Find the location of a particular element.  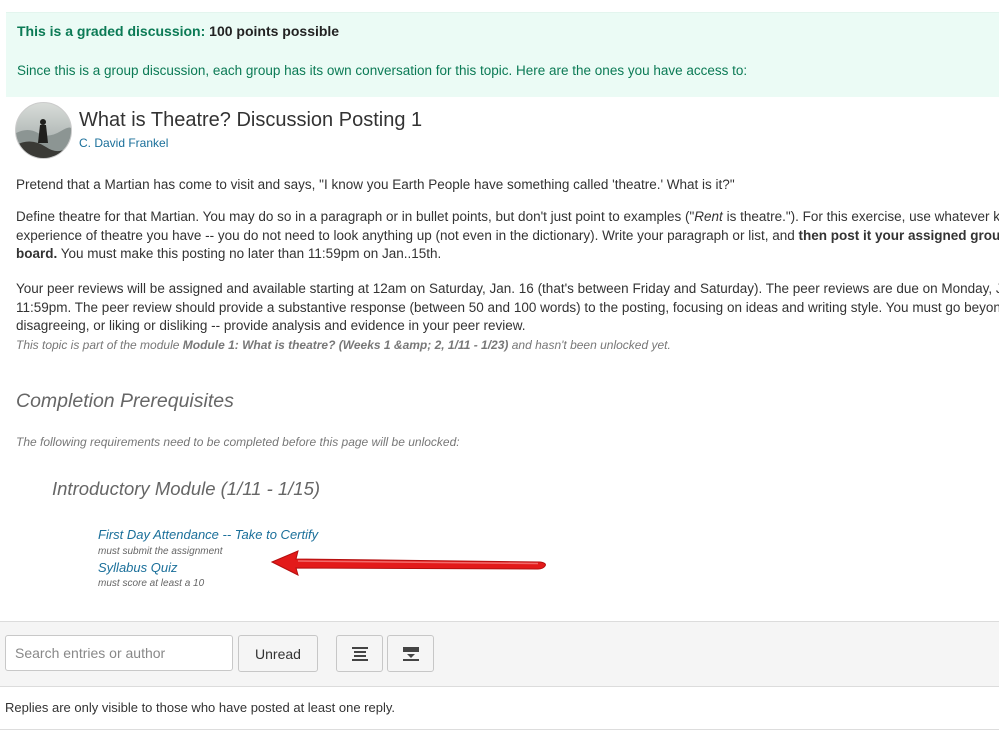

divider is located at coordinates (499, 729).